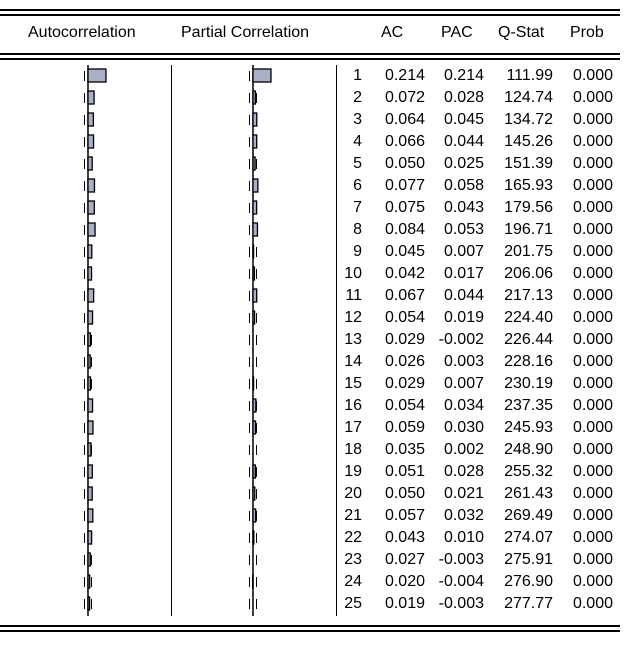  What do you see at coordinates (353, 449) in the screenshot?
I see `lag-cell: 18` at bounding box center [353, 449].